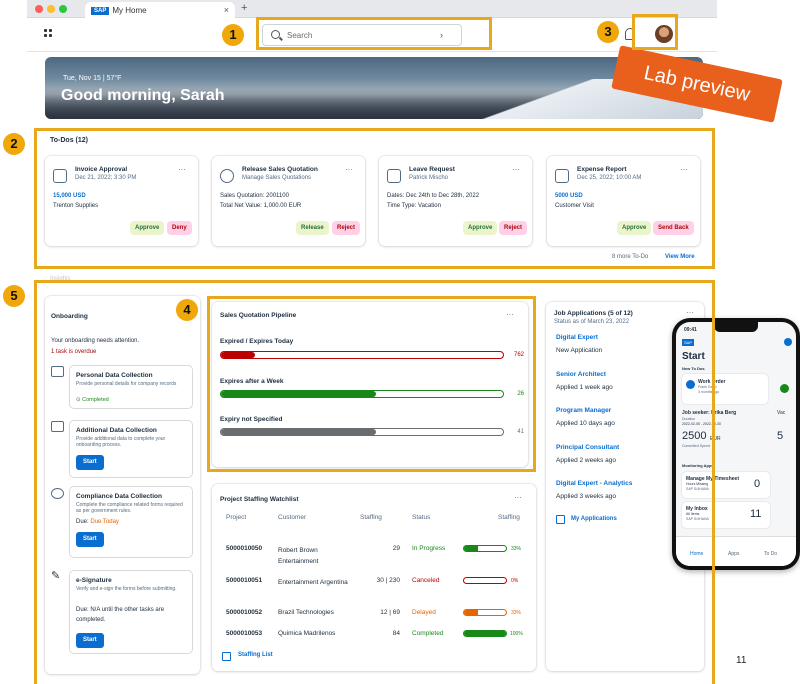 This screenshot has height=684, width=800. Describe the element at coordinates (100, 11) in the screenshot. I see `sap-logo-icon: SAP` at that location.